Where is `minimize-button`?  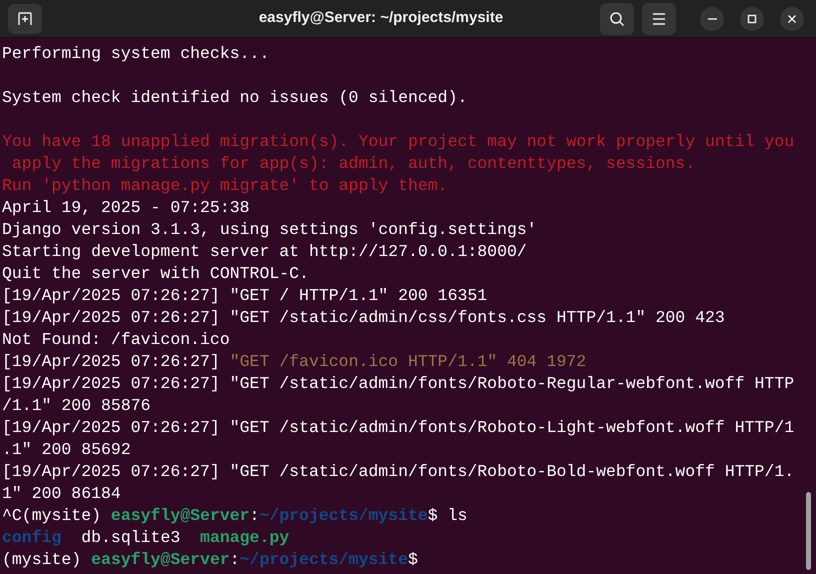 minimize-button is located at coordinates (712, 18).